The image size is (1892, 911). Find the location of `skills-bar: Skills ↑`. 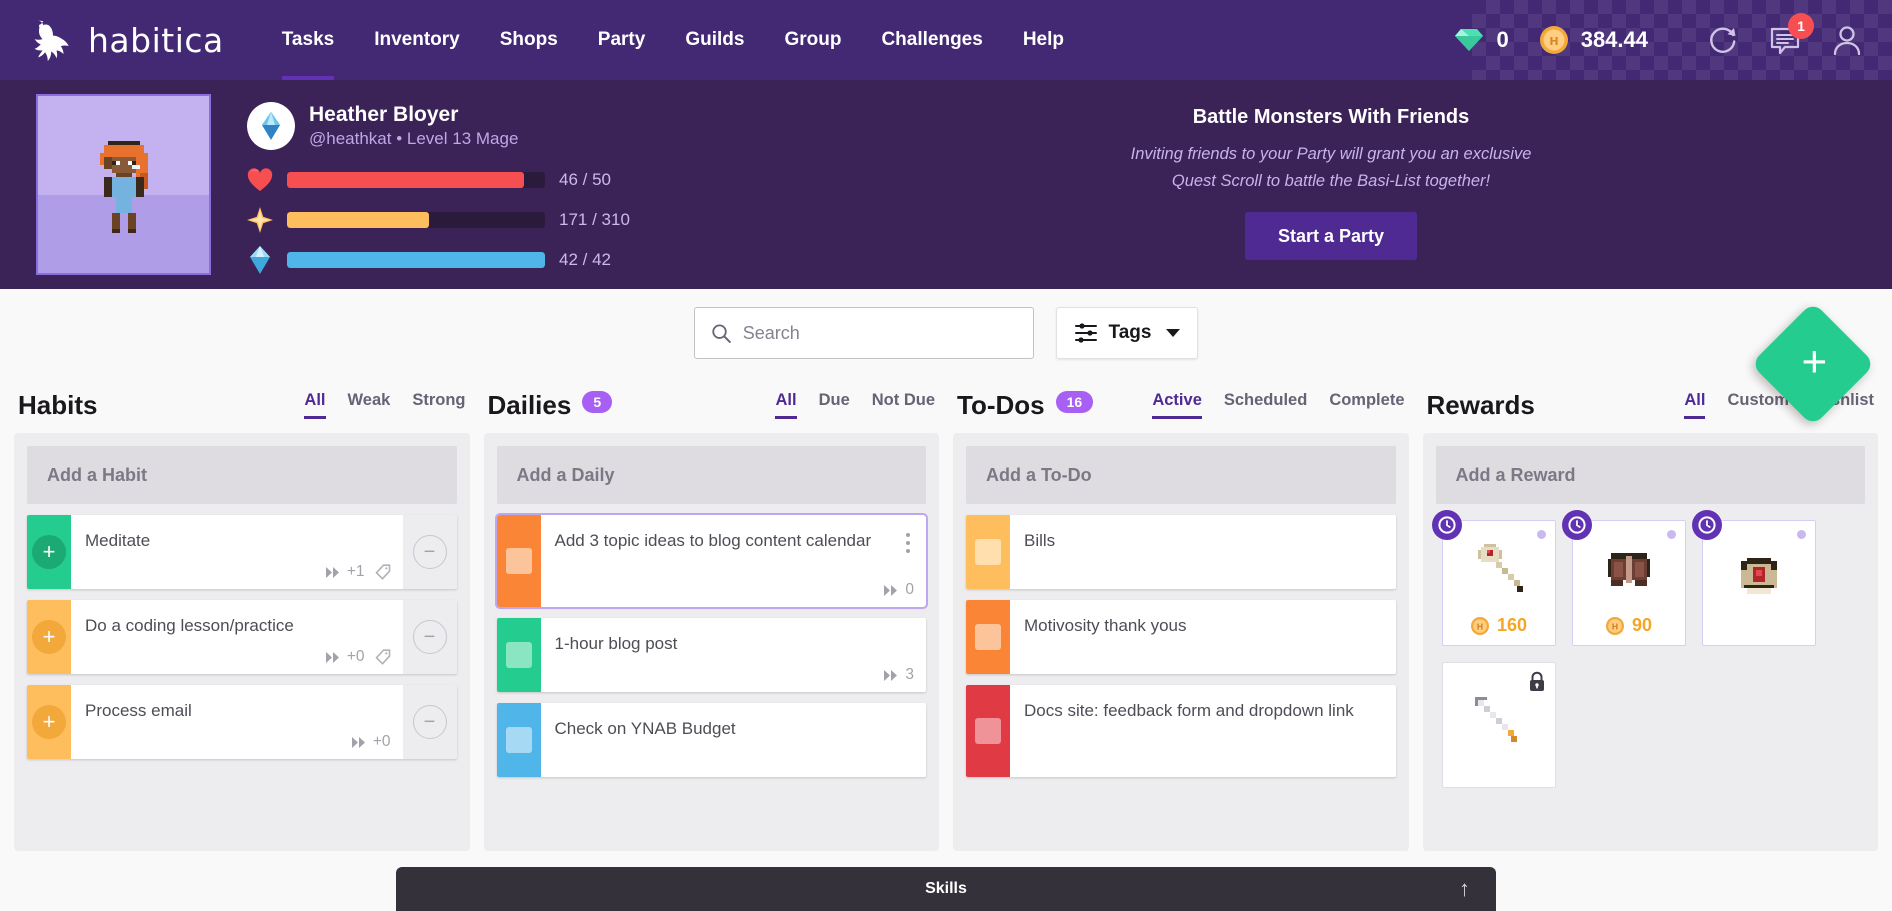

skills-bar: Skills ↑ is located at coordinates (946, 889).